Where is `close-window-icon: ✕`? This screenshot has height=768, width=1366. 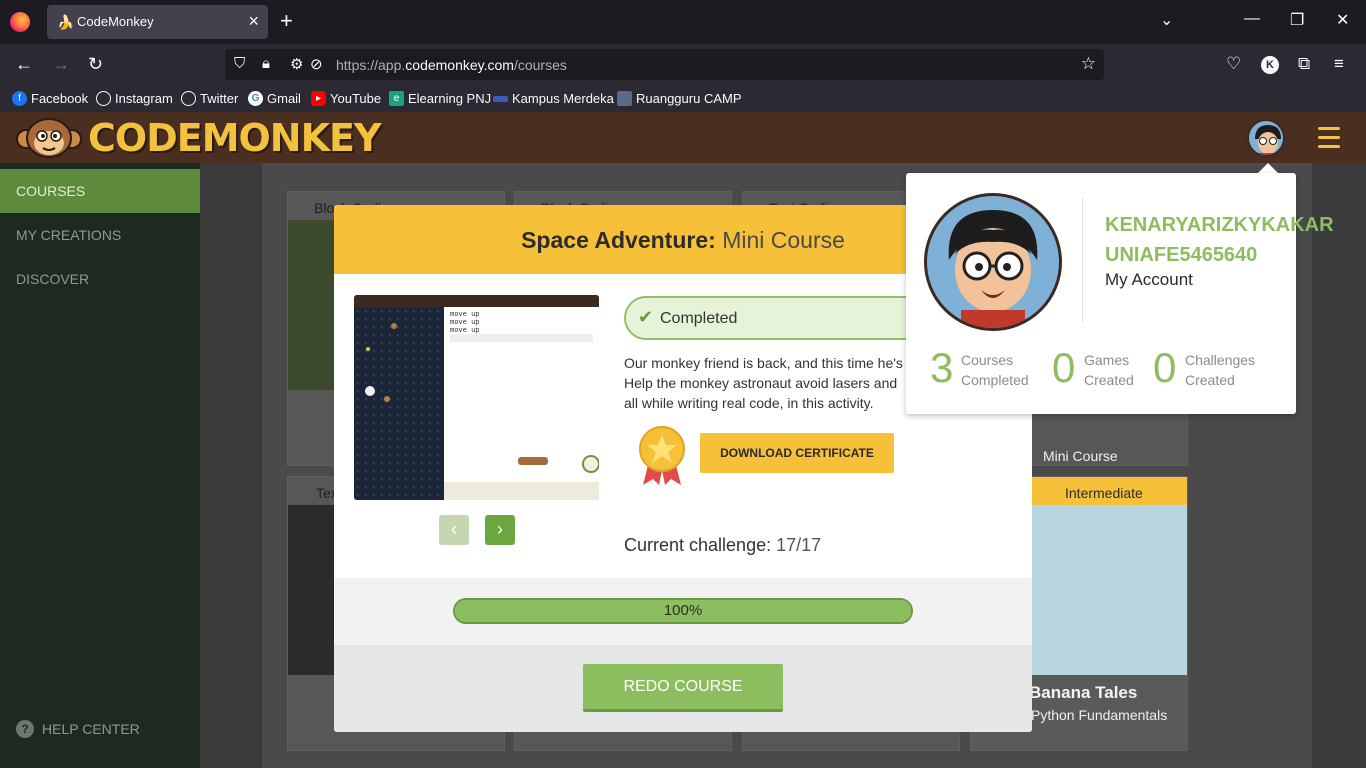
close-window-icon: ✕ is located at coordinates (1342, 20).